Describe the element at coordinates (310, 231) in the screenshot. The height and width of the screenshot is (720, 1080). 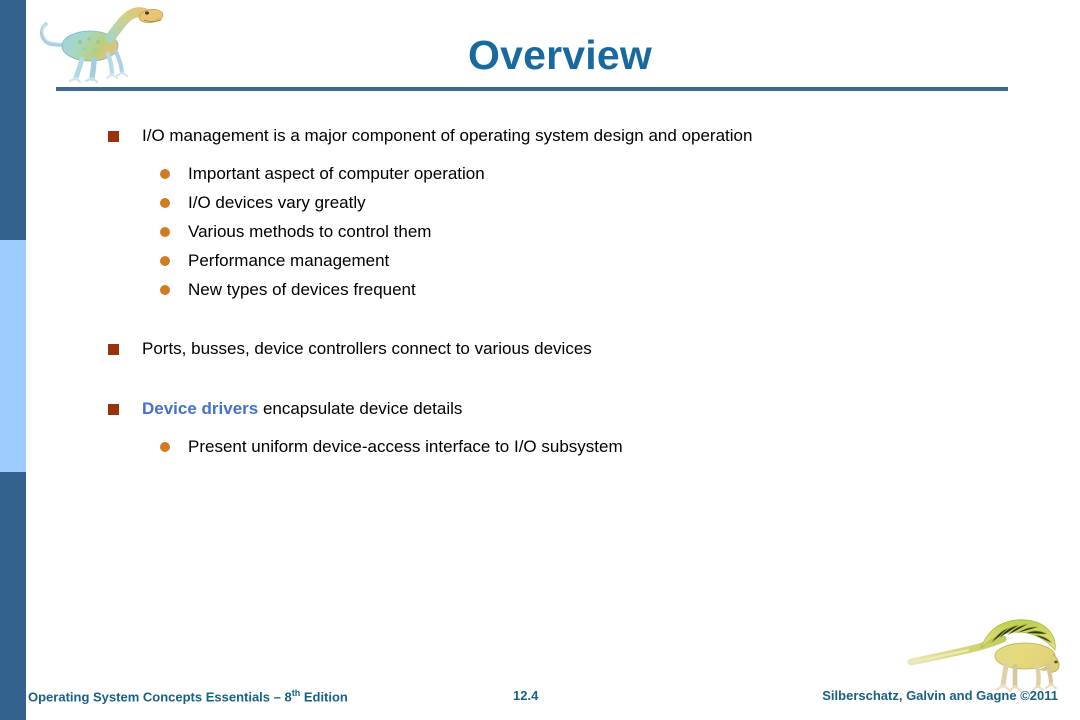
I see `bullet-text: Various methods to control them` at that location.